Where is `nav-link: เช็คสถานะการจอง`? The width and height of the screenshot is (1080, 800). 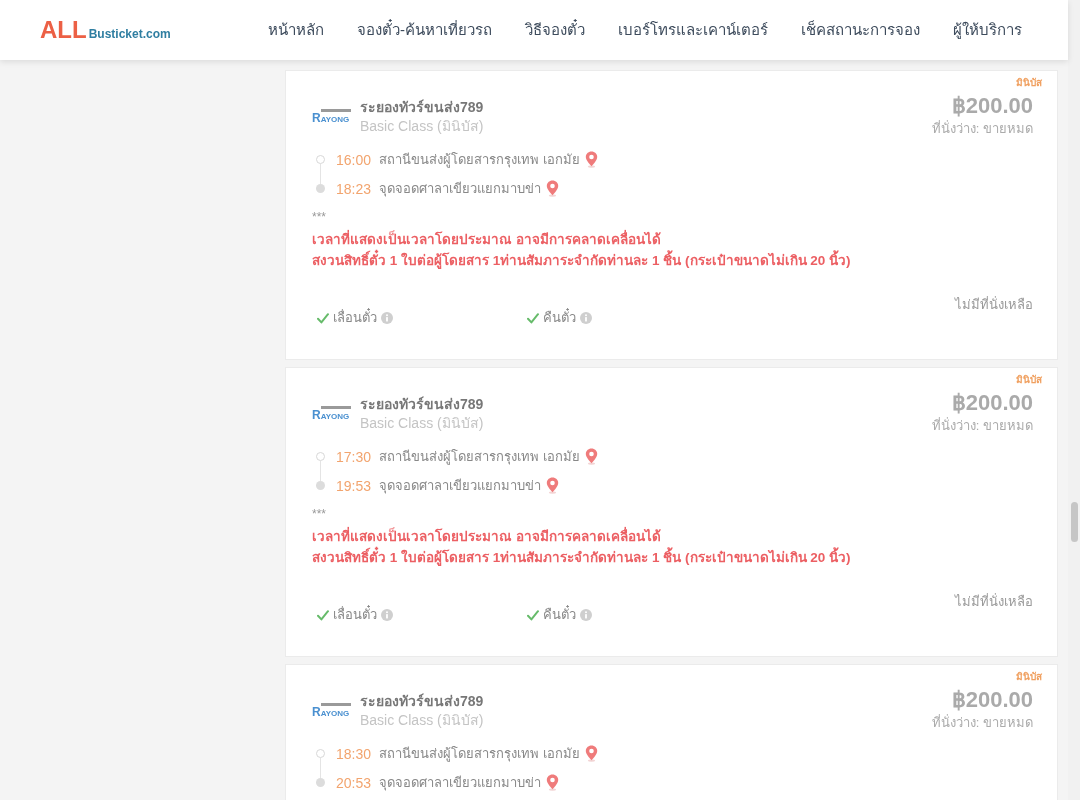 nav-link: เช็คสถานะการจอง is located at coordinates (860, 30).